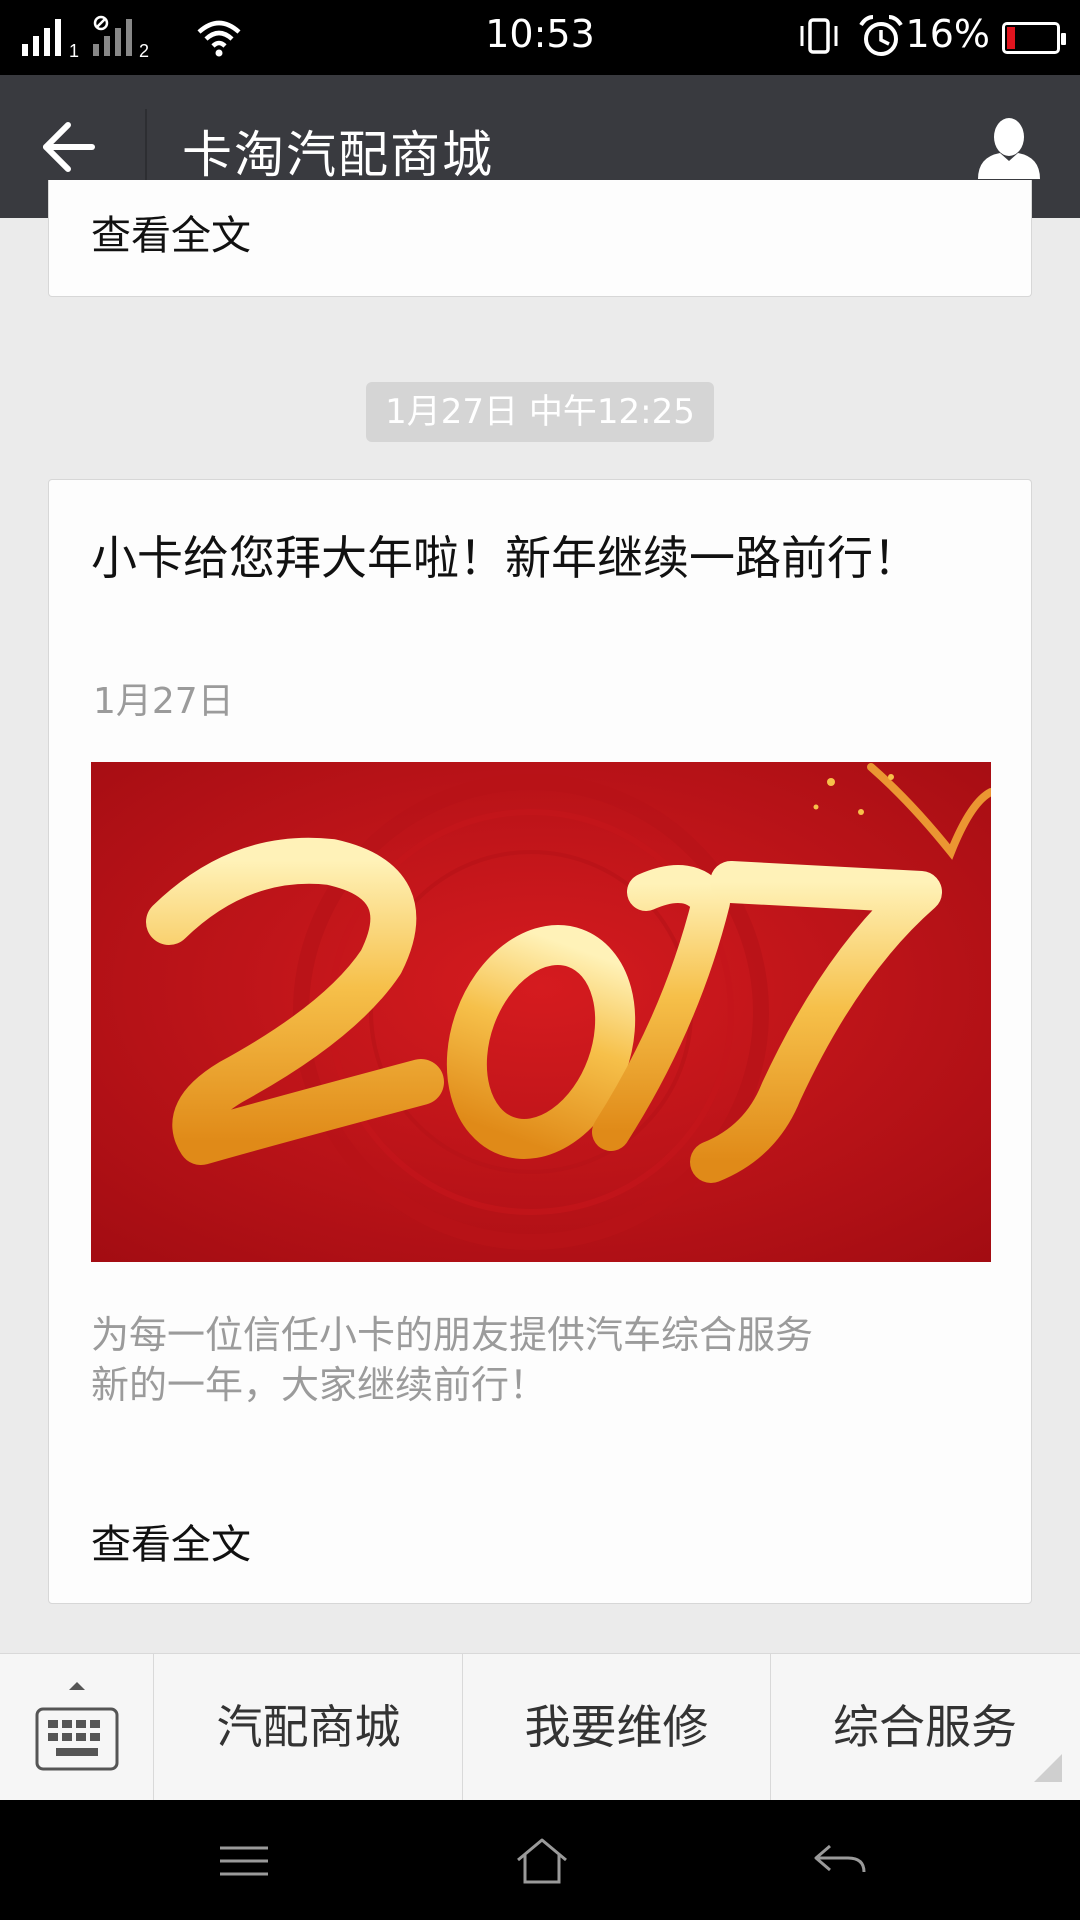  Describe the element at coordinates (163, 701) in the screenshot. I see `article-date: 1月27日` at that location.